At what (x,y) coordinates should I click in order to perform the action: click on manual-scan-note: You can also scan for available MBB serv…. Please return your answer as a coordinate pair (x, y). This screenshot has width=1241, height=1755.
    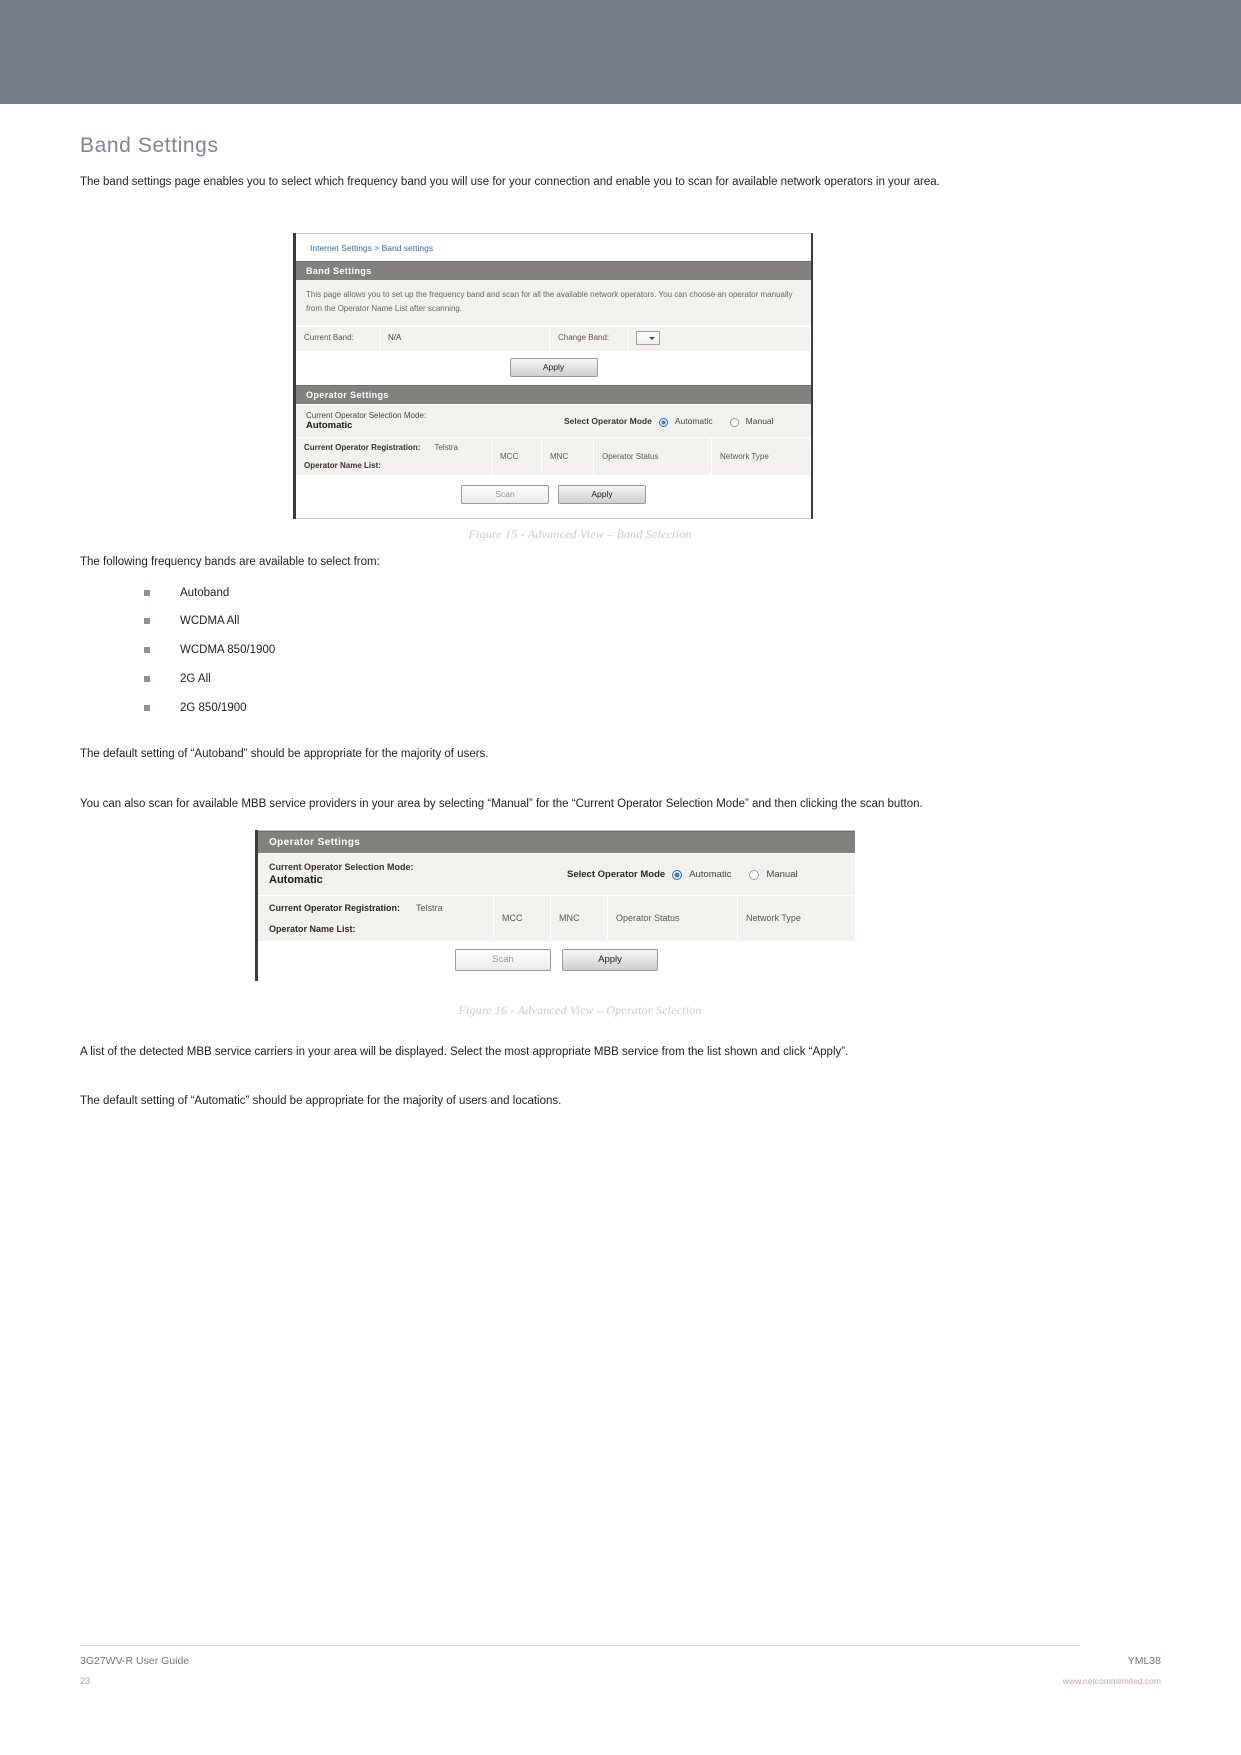
    Looking at the image, I should click on (501, 804).